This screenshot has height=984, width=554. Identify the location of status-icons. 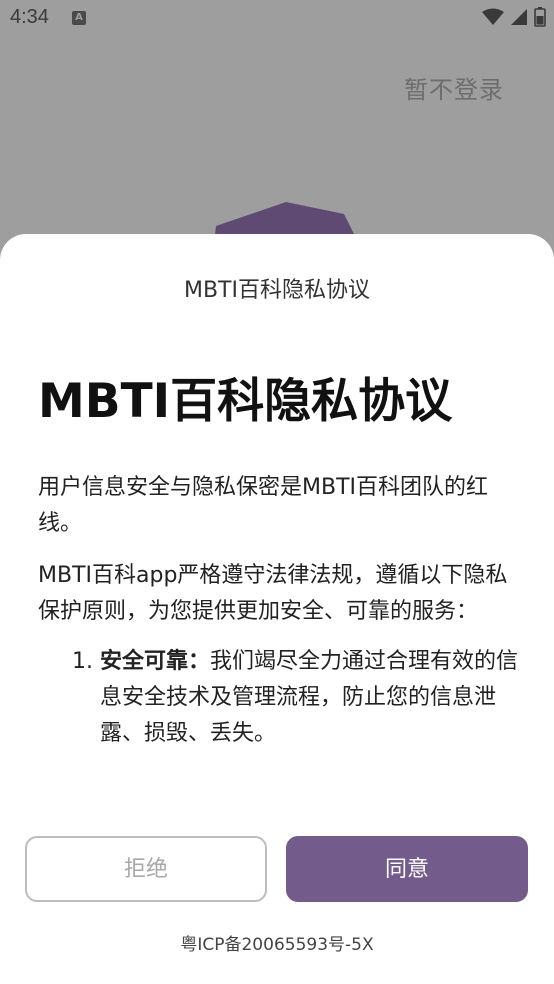
(514, 17).